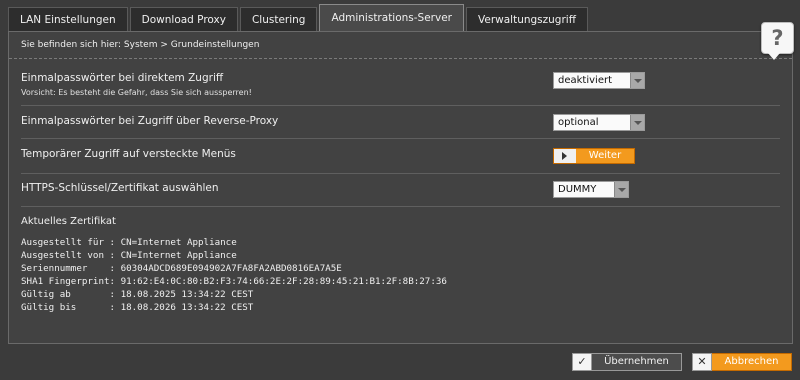  I want to click on otp-direct-select-value: deaktiviert, so click(585, 80).